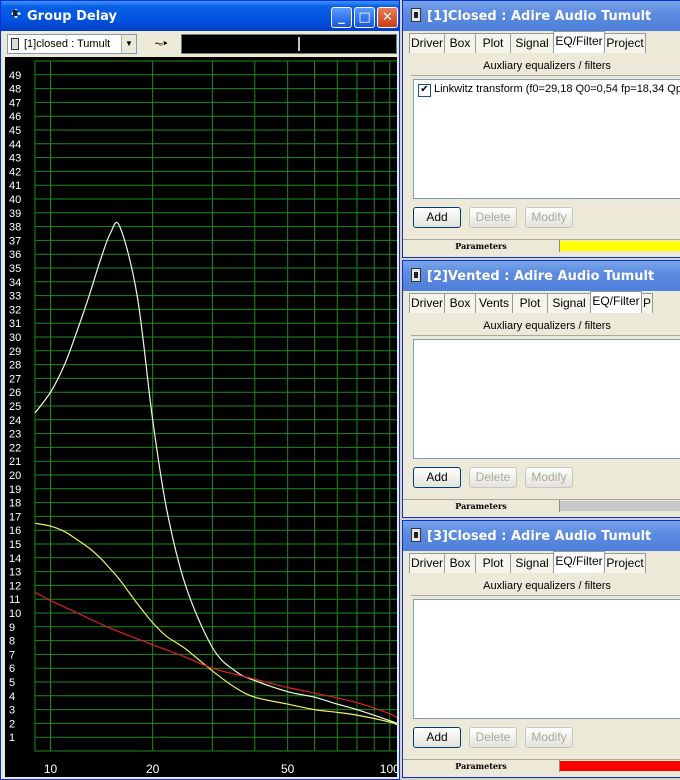 Image resolution: width=680 pixels, height=780 pixels. Describe the element at coordinates (15, 241) in the screenshot. I see `y-tick-label: 37` at that location.